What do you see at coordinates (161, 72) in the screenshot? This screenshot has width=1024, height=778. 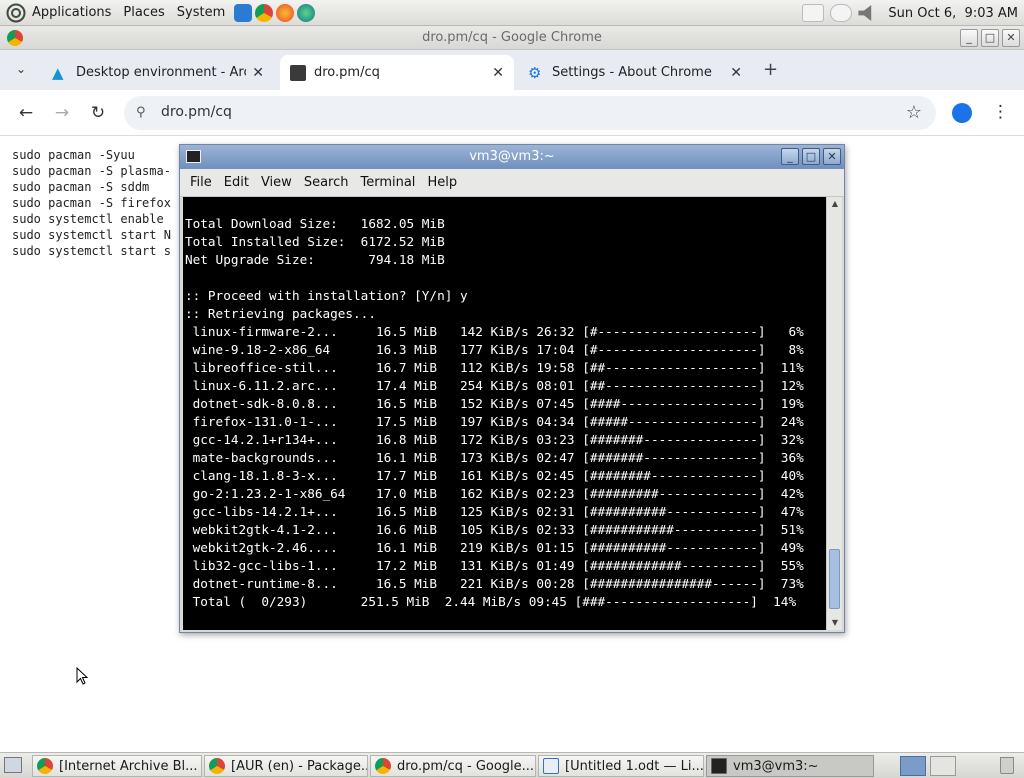 I see `tab-title: Desktop environment - Arch` at bounding box center [161, 72].